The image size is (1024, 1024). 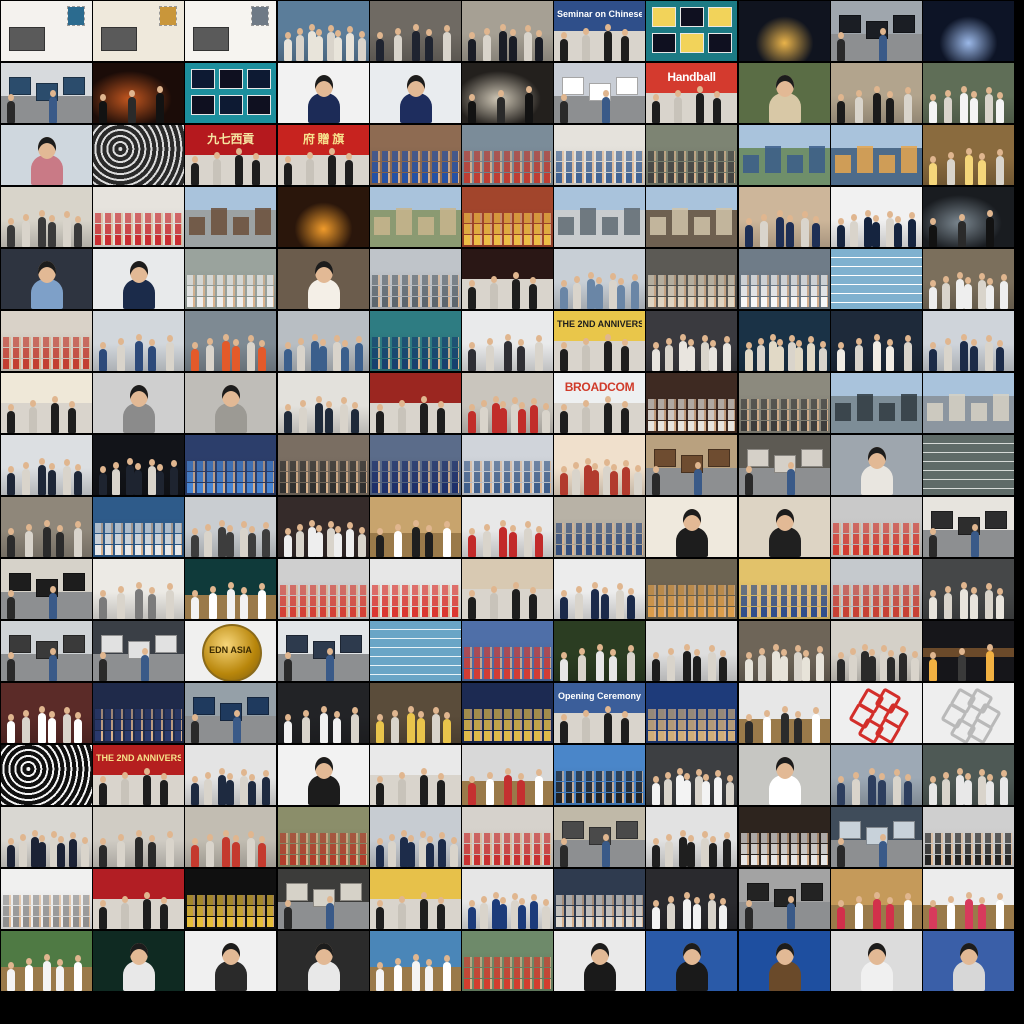 What do you see at coordinates (599, 403) in the screenshot?
I see `photo-thumbnail: BROADCOM` at bounding box center [599, 403].